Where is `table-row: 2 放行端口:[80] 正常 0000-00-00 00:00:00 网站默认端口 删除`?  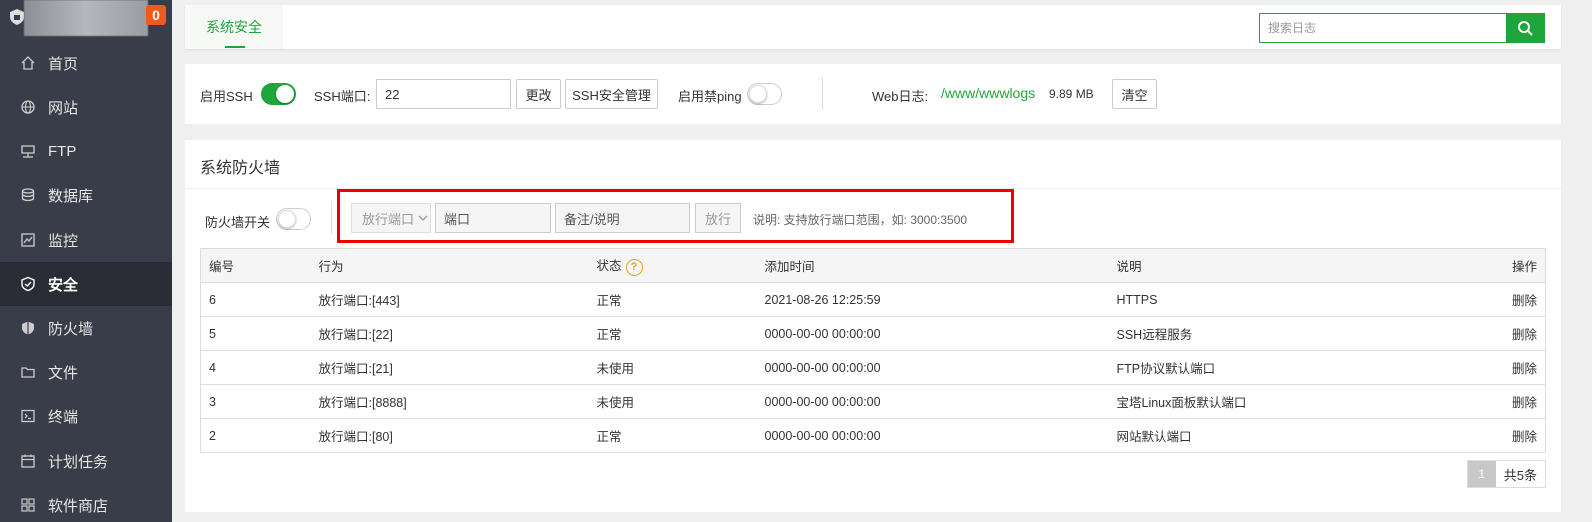
table-row: 2 放行端口:[80] 正常 0000-00-00 00:00:00 网站默认端口 删除 is located at coordinates (873, 435).